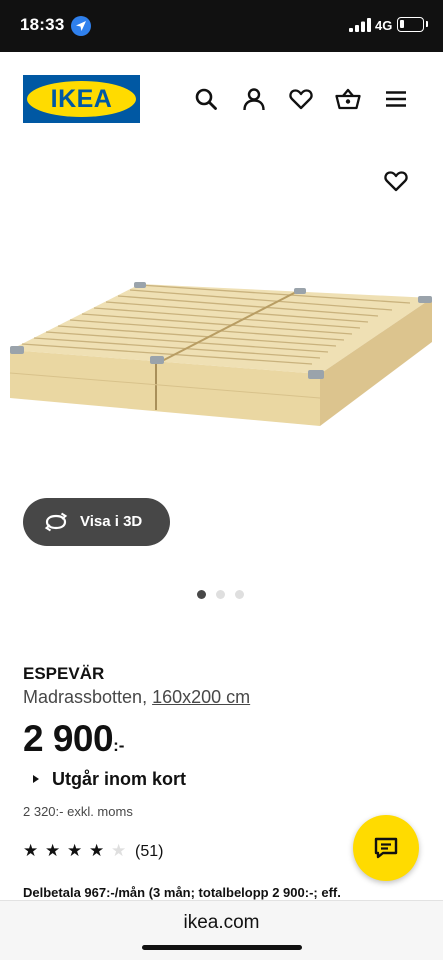  I want to click on cart-icon, so click(348, 99).